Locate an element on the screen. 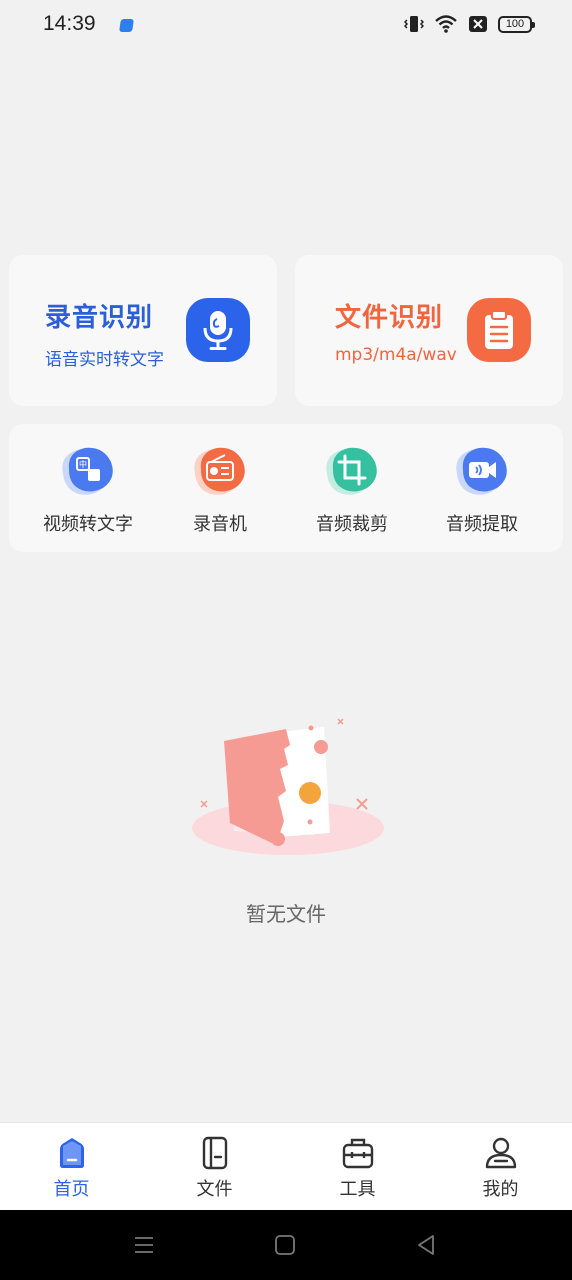 This screenshot has width=572, height=1280. status-icons: 100 is located at coordinates (469, 24).